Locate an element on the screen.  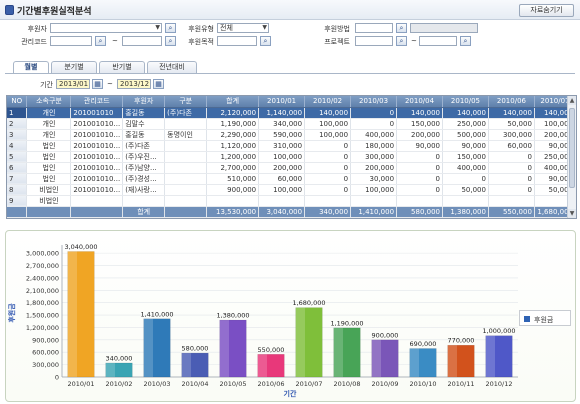
project-from-input is located at coordinates (374, 41).